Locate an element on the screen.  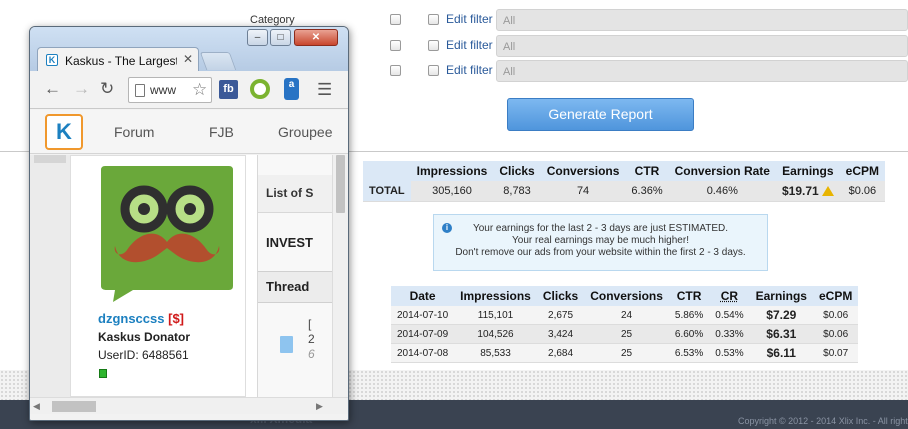
username: dzgnsccss [$] is located at coordinates (141, 318).